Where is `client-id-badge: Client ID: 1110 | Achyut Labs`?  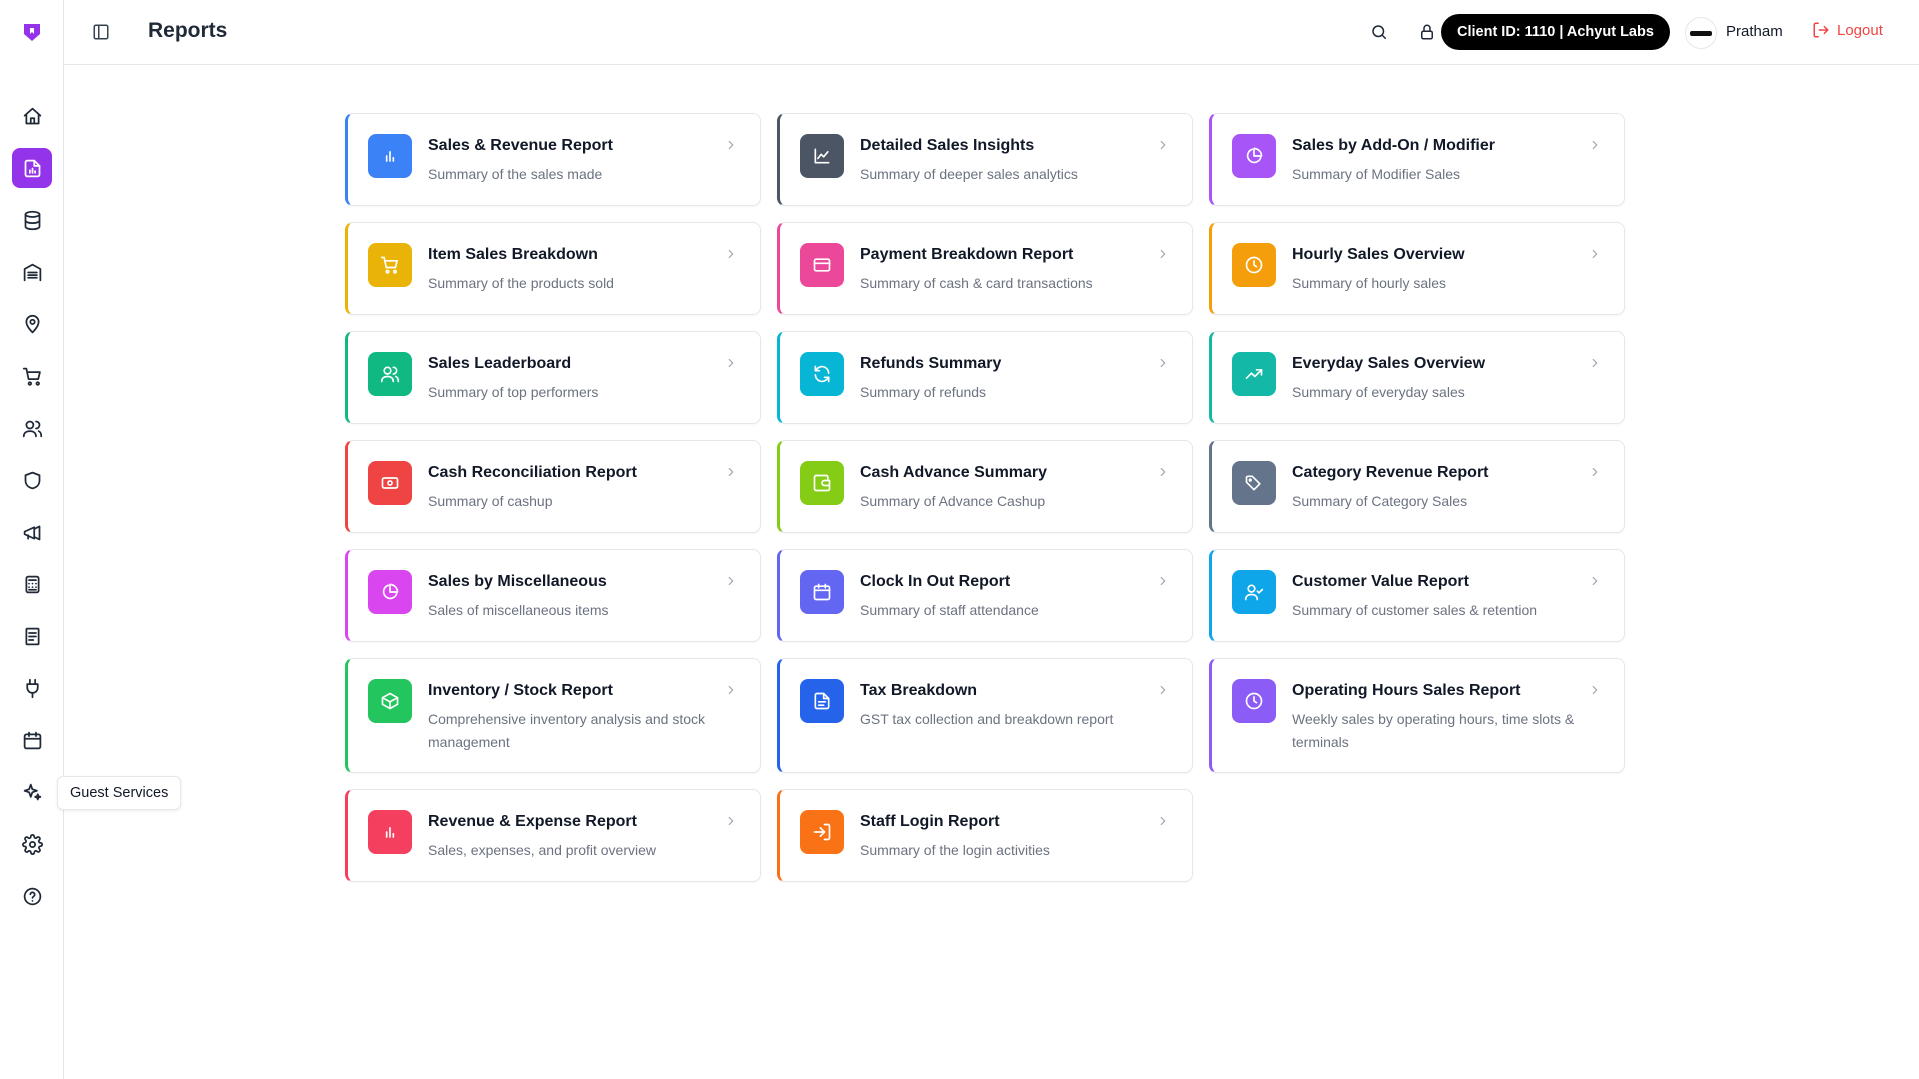
client-id-badge: Client ID: 1110 | Achyut Labs is located at coordinates (1555, 32).